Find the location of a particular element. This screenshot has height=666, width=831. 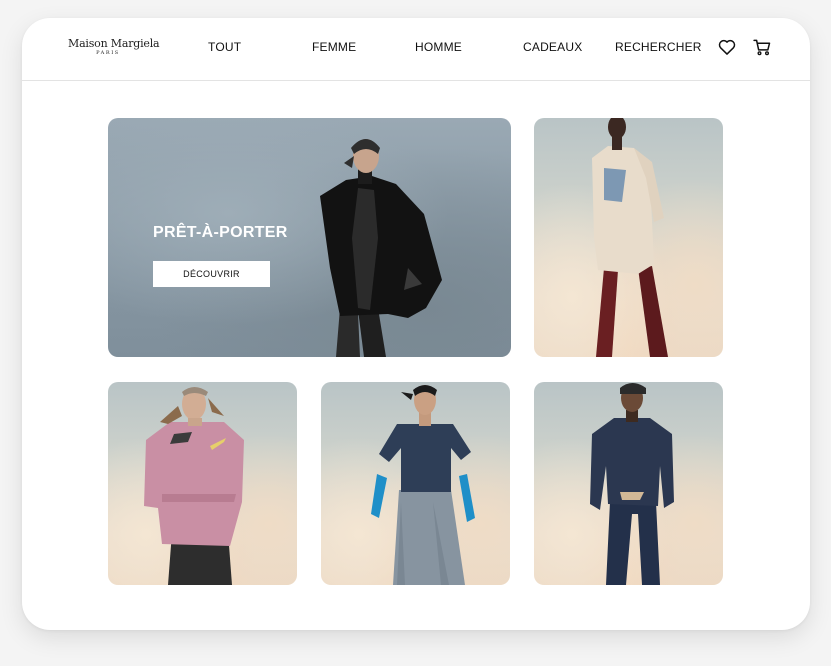

product-tile-pink-shirt is located at coordinates (202, 483).